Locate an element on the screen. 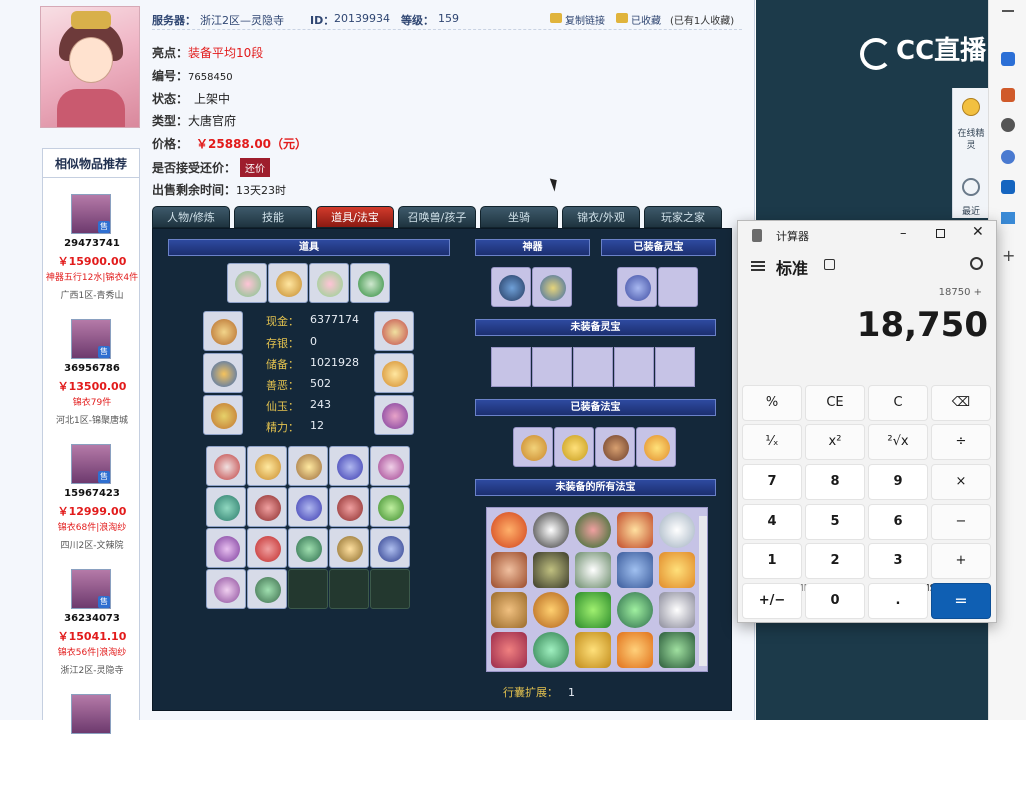  digit-4-key: 4 is located at coordinates (772, 522).